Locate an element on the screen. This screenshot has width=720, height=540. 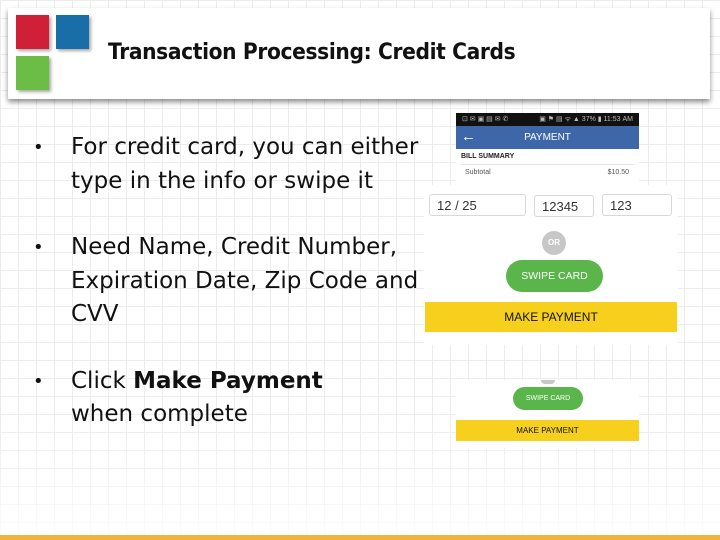
status-bar: ⊡ ✉ ▣ ▤ ✉ ✆ ▣ ⚑ ▤ ᯤ ▲ 37% ▮ 11:53 AM is located at coordinates (547, 119).